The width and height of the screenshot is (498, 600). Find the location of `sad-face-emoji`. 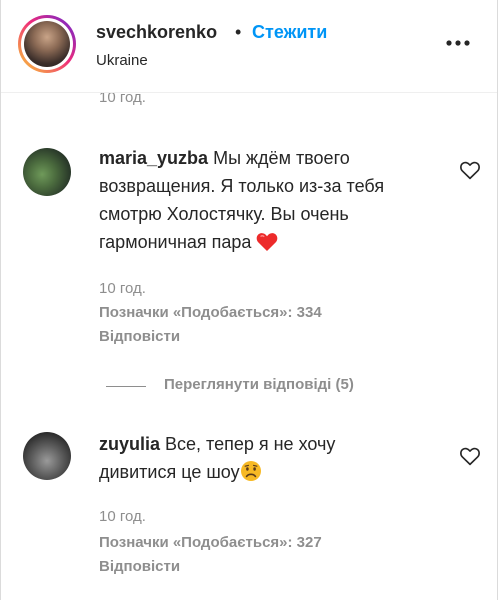

sad-face-emoji is located at coordinates (250, 471).